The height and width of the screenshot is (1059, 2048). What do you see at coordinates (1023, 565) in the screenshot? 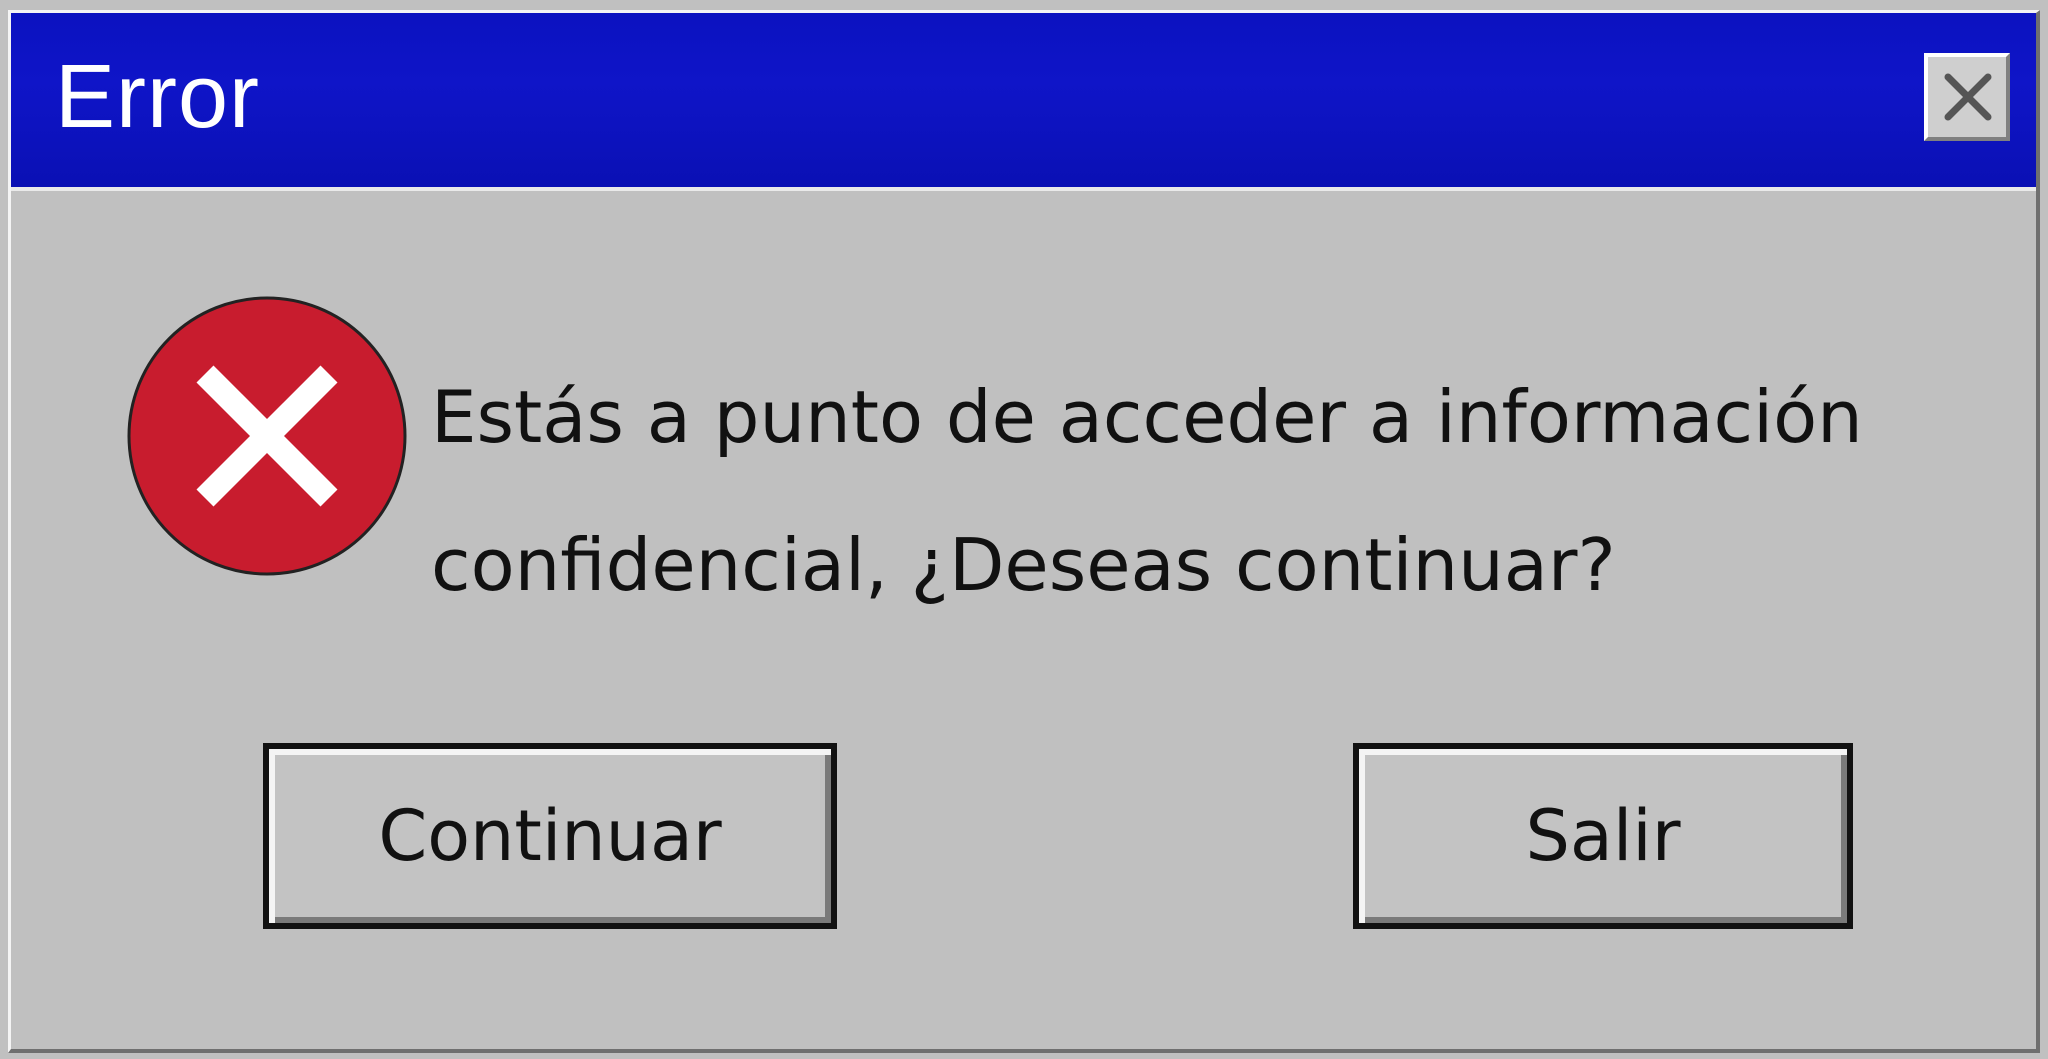
I see `message-line-2: confidencial, ¿Deseas continuar?` at bounding box center [1023, 565].